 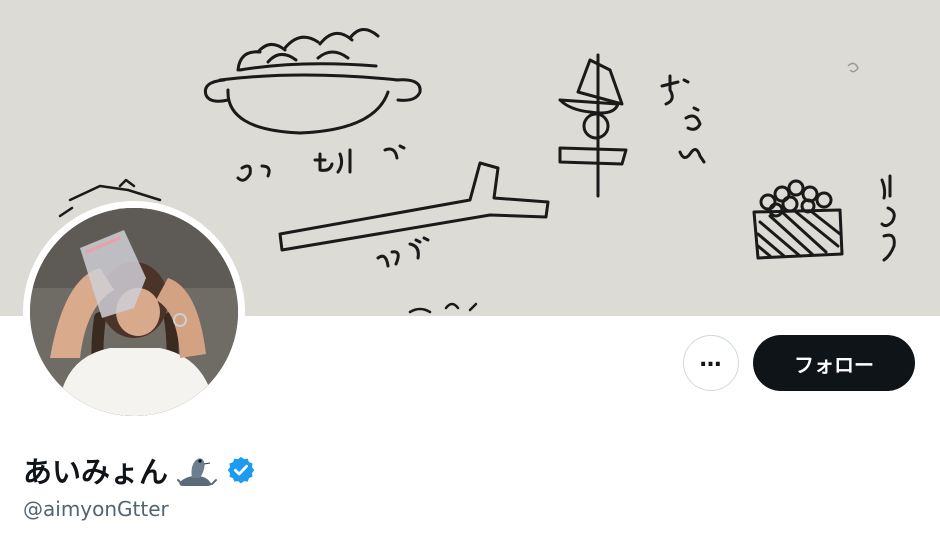 I want to click on verified-badge-icon, so click(x=241, y=470).